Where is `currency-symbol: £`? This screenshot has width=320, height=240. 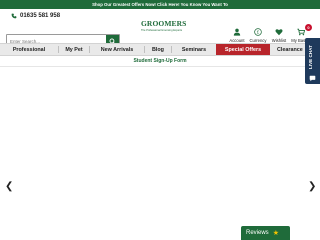 currency-symbol: £ is located at coordinates (258, 32).